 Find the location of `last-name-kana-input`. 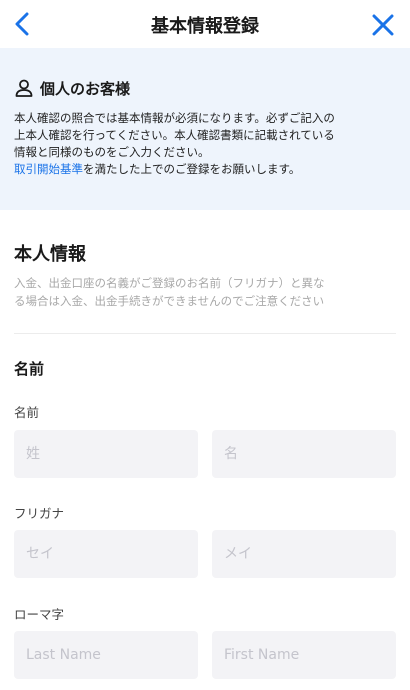

last-name-kana-input is located at coordinates (106, 554).